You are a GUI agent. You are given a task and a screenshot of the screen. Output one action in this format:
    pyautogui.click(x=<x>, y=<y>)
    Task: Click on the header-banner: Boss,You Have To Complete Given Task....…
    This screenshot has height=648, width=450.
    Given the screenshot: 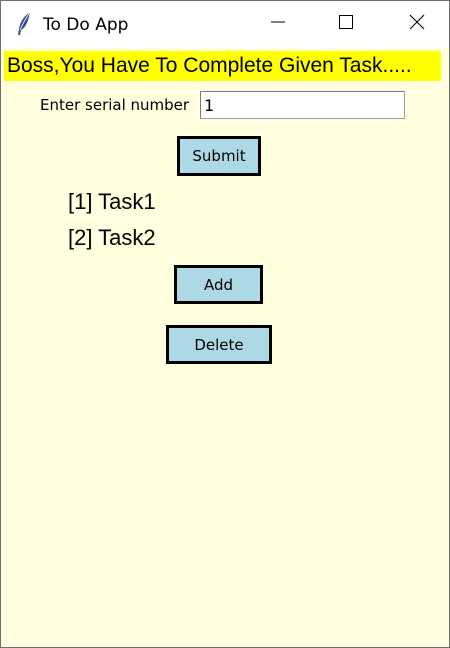 What is the action you would take?
    pyautogui.click(x=222, y=66)
    